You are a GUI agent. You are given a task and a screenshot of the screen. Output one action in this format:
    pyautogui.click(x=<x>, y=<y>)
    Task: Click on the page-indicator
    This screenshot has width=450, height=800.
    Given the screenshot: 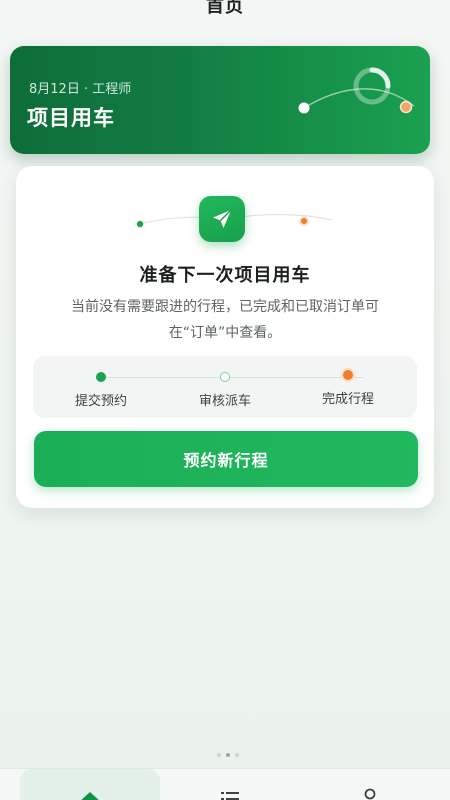 What is the action you would take?
    pyautogui.click(x=228, y=755)
    